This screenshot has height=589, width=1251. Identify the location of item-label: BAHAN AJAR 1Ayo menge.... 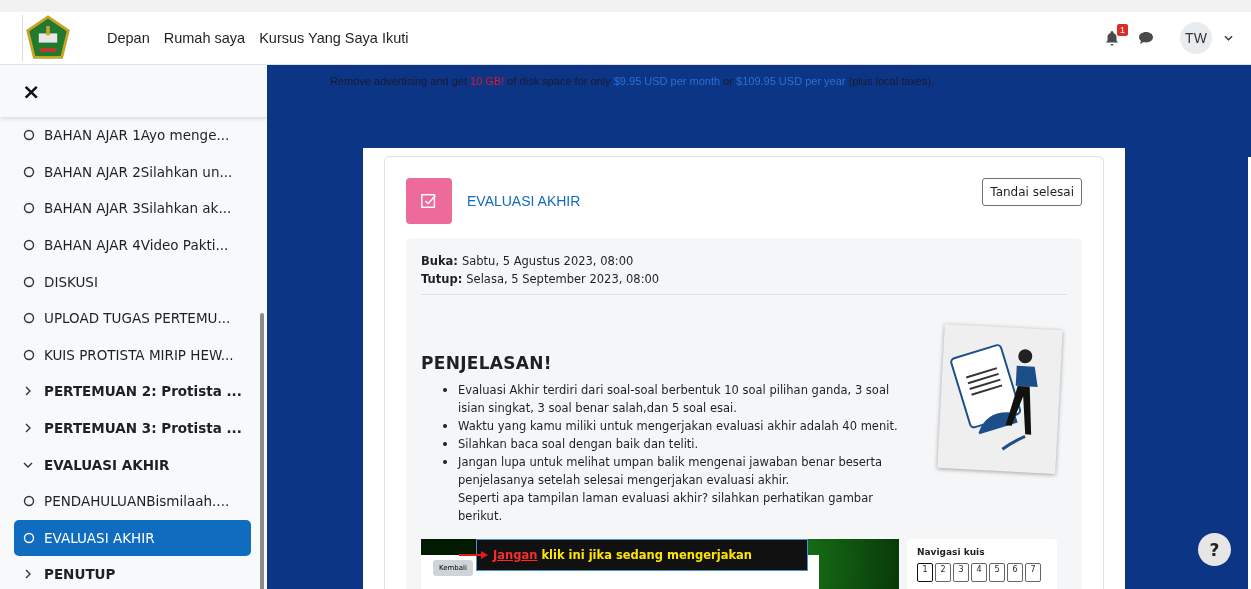
(137, 135).